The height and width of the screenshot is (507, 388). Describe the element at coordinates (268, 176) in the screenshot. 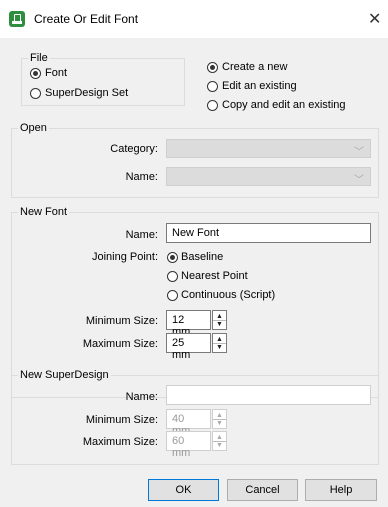

I see `open-name-select: ﹀` at that location.